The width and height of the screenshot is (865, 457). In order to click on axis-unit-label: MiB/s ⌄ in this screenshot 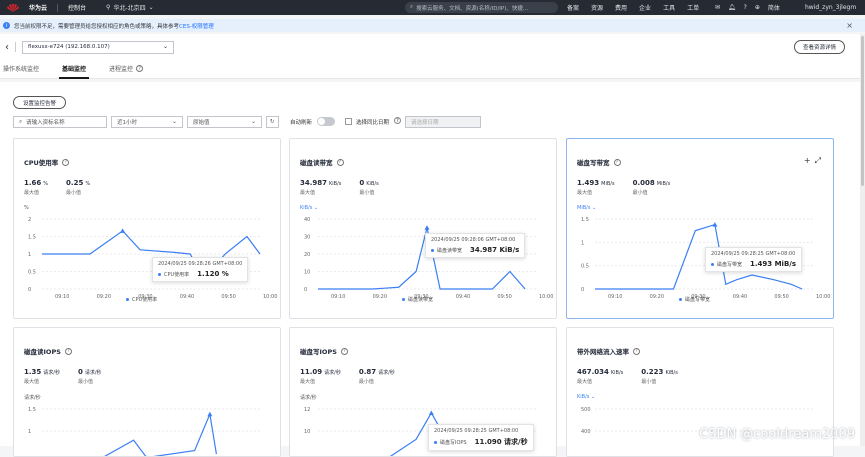, I will do `click(586, 208)`.